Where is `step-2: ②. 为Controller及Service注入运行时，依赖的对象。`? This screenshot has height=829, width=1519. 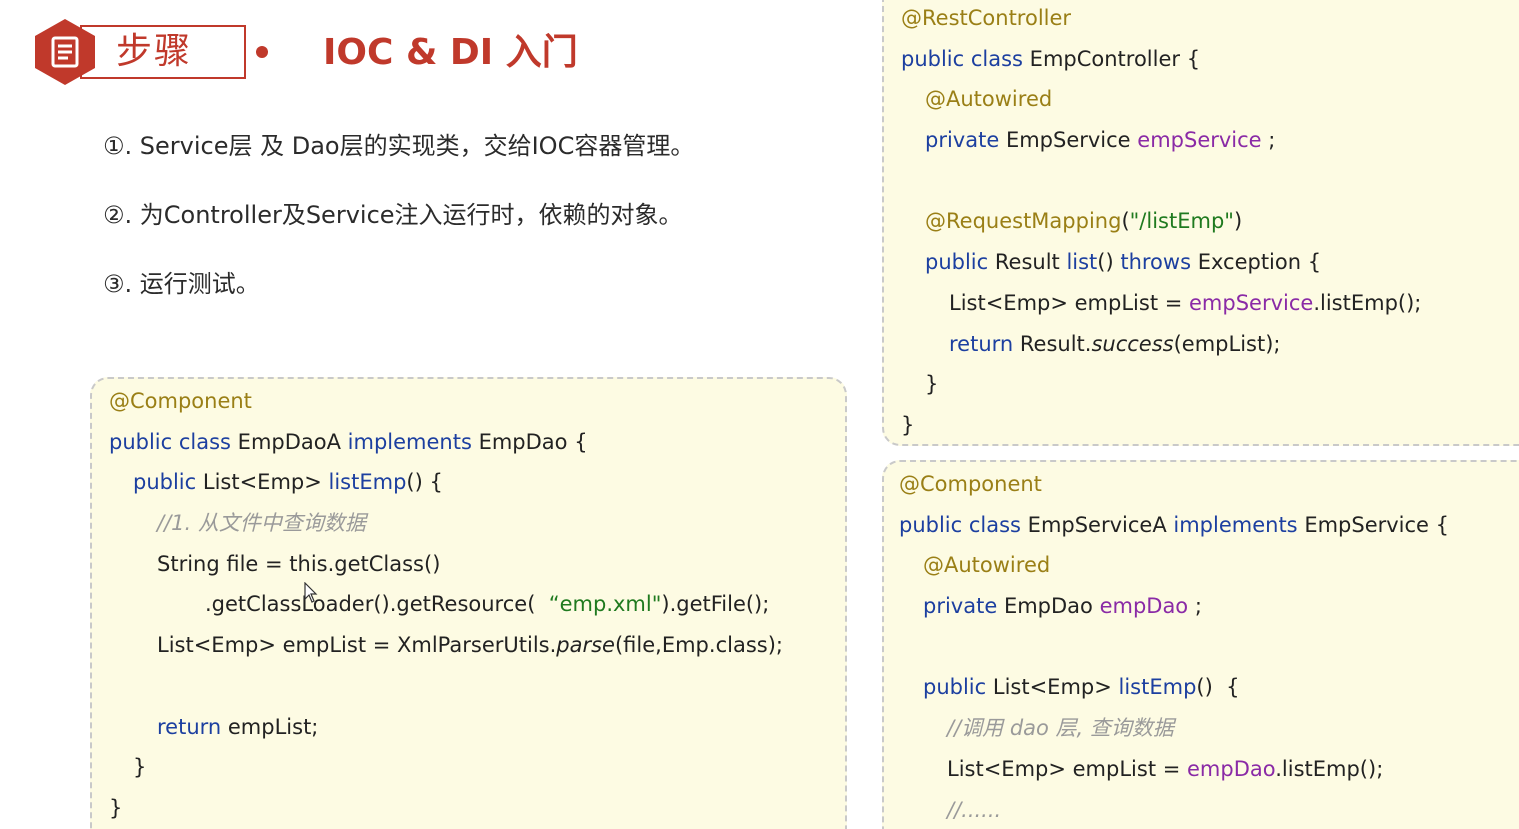
step-2: ②. 为Controller及Service注入运行时，依赖的对象。 is located at coordinates (393, 215).